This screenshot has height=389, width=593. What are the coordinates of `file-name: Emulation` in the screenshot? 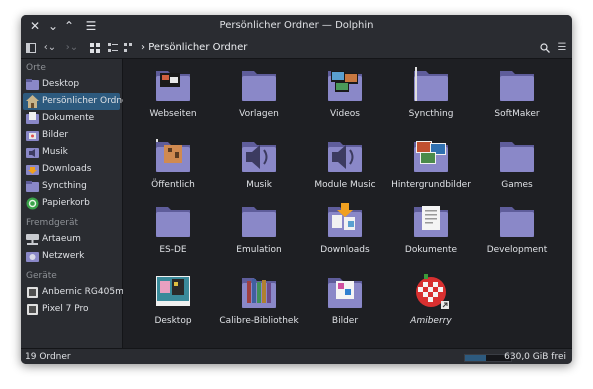 It's located at (259, 250).